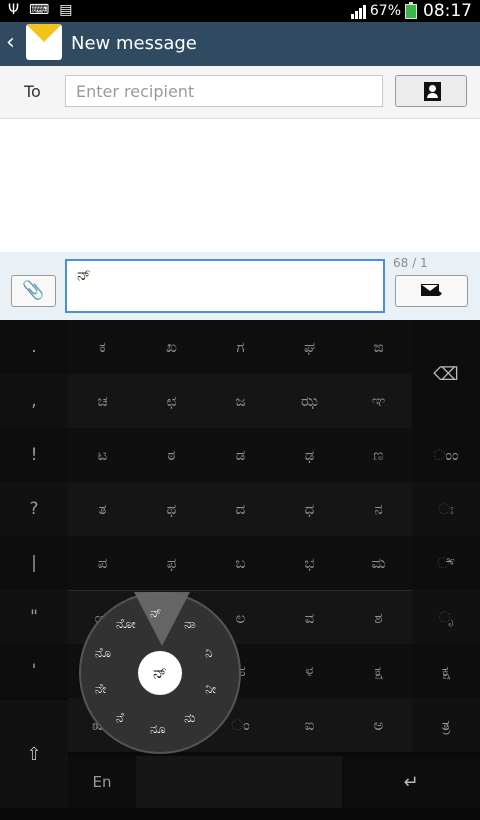  Describe the element at coordinates (102, 782) in the screenshot. I see `language-key: En` at that location.